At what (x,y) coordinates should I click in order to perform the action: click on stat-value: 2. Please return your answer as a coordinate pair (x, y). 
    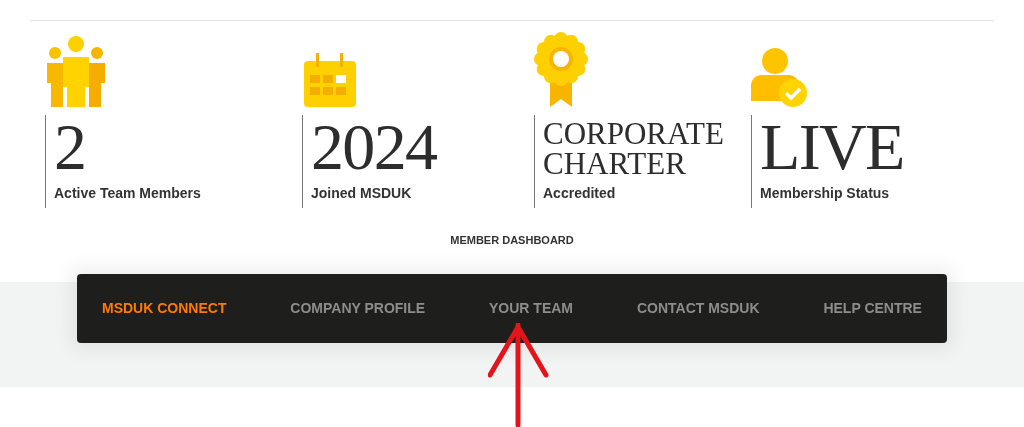
    Looking at the image, I should click on (70, 147).